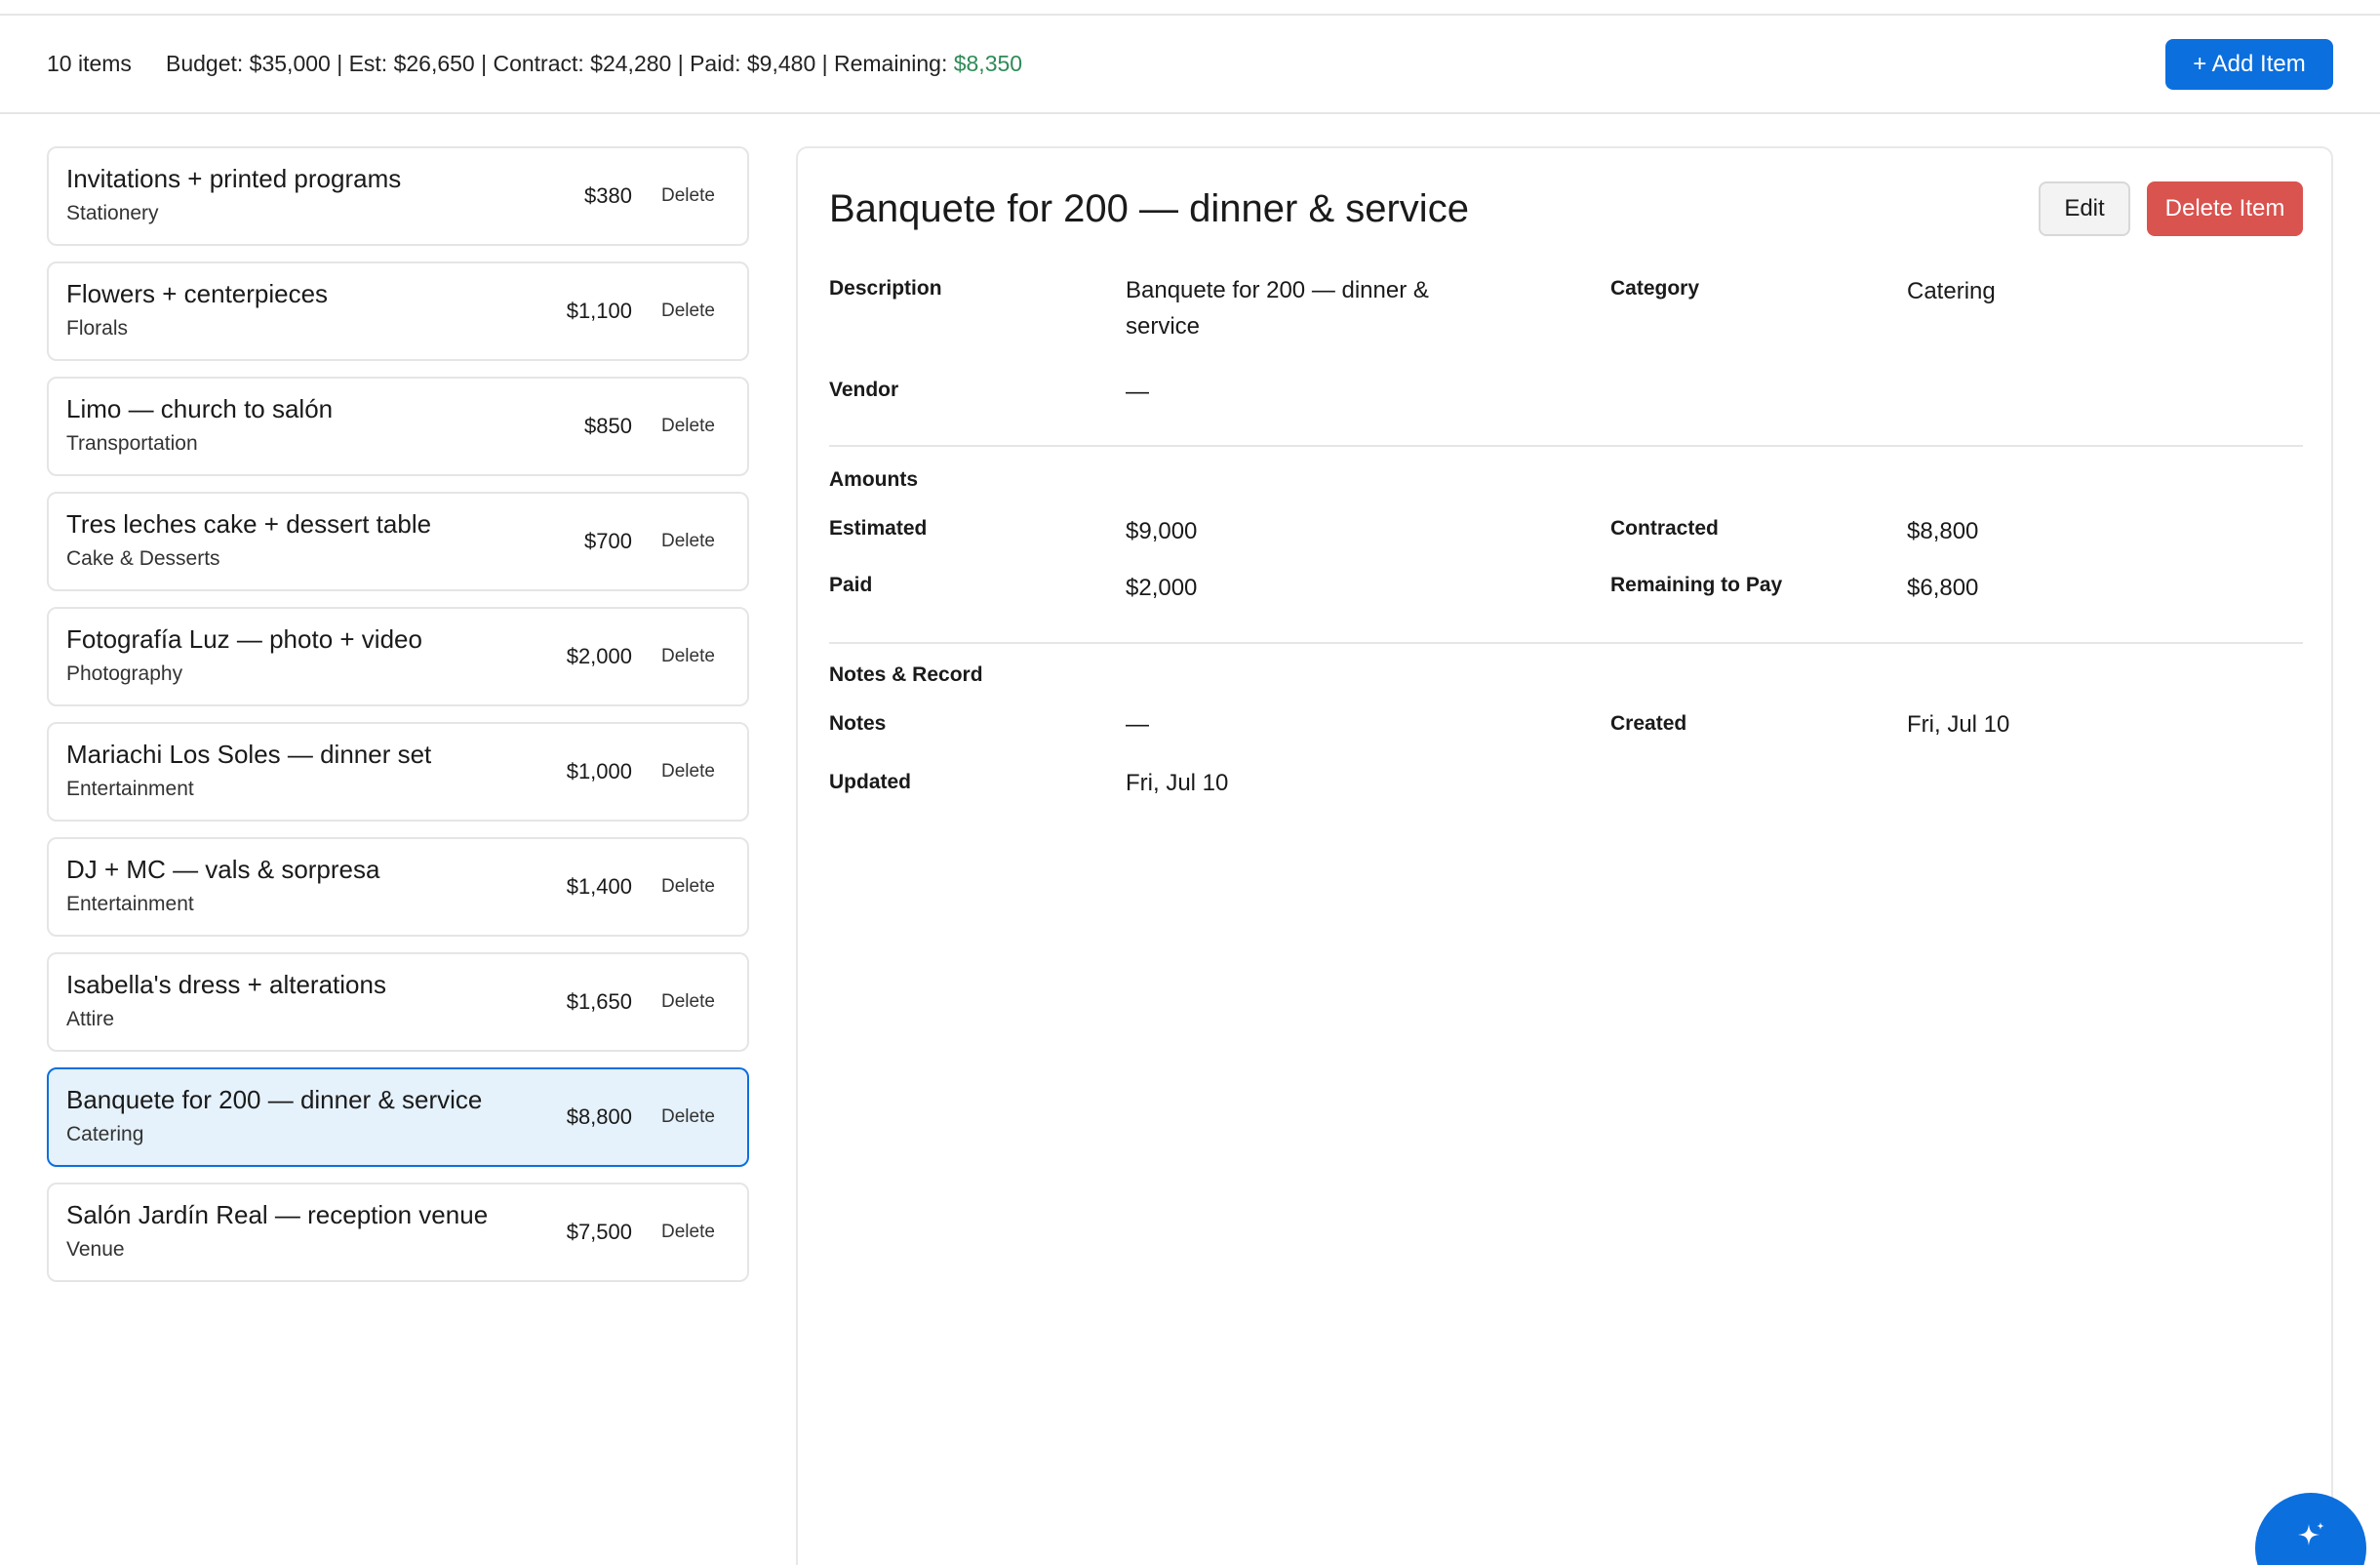 The height and width of the screenshot is (1565, 2380). Describe the element at coordinates (1655, 288) in the screenshot. I see `category-label: Category` at that location.